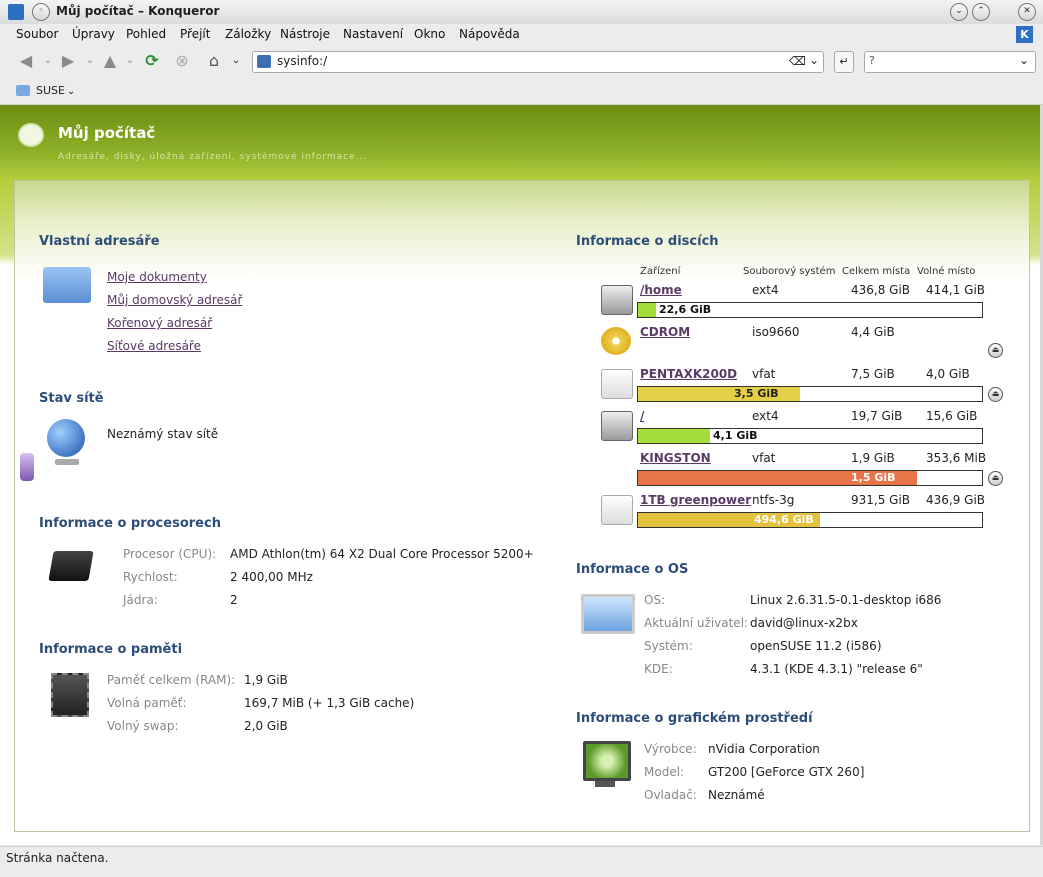 The width and height of the screenshot is (1043, 877). What do you see at coordinates (90, 61) in the screenshot?
I see `forward-history-chevron-icon: ⌄` at bounding box center [90, 61].